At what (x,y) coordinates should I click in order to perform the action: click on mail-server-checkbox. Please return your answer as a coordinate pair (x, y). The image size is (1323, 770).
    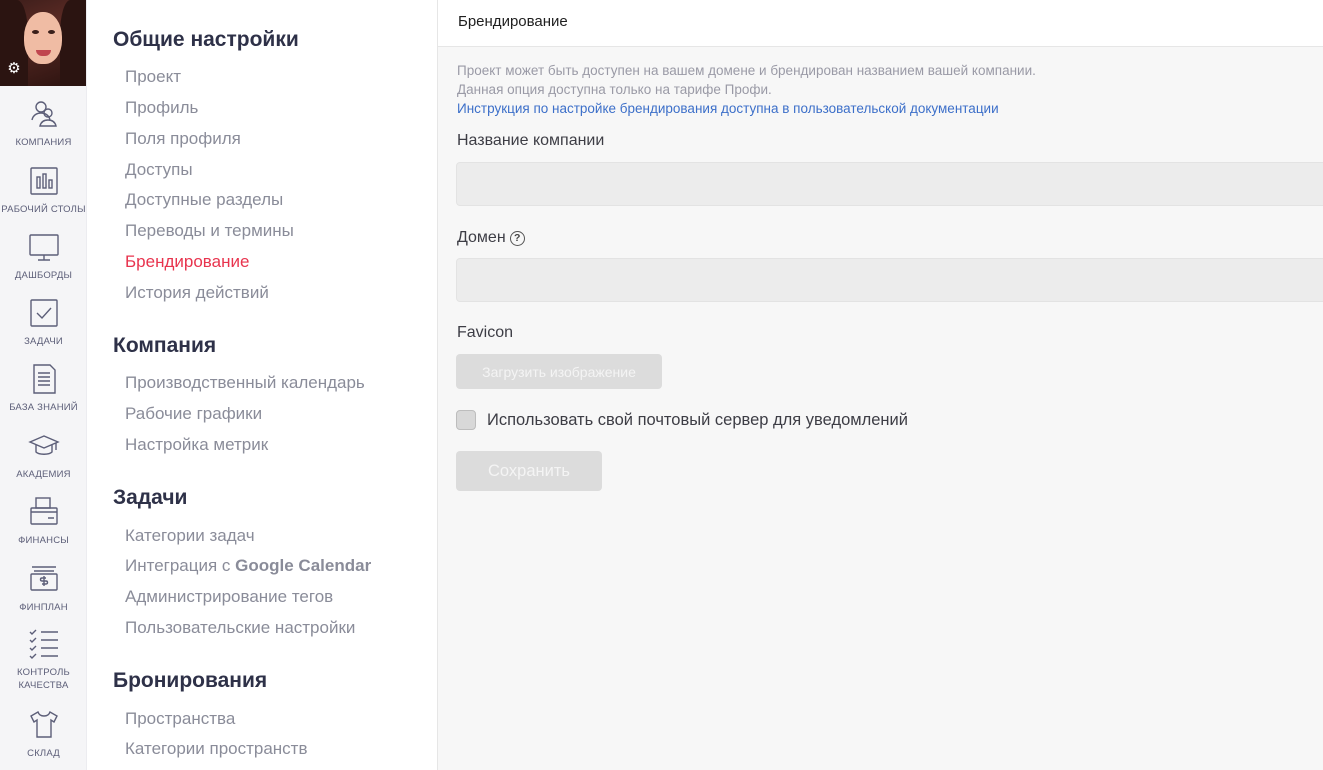
    Looking at the image, I should click on (466, 420).